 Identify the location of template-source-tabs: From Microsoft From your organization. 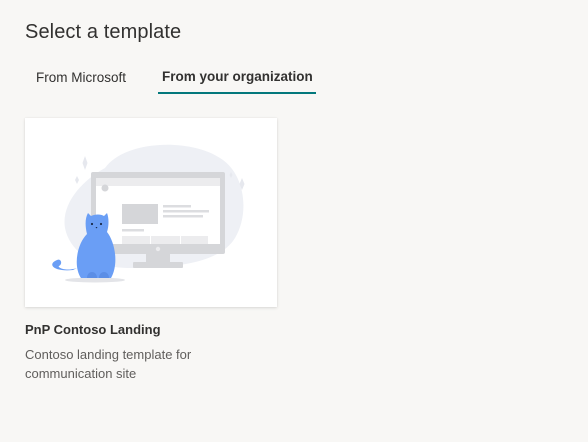
(185, 78).